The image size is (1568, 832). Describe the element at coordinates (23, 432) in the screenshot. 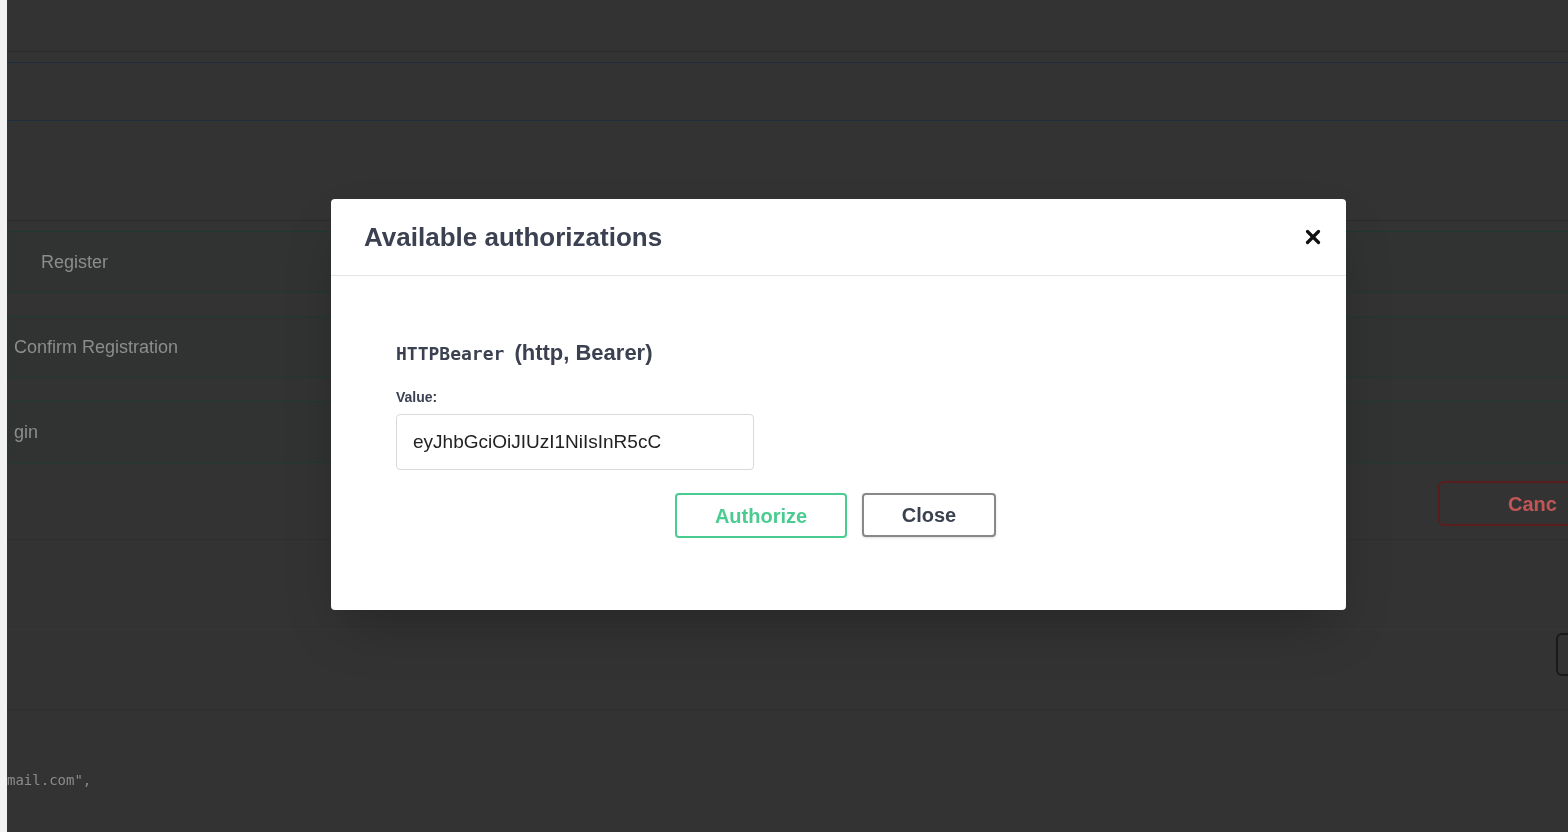

I see `operation-summary: gin` at that location.